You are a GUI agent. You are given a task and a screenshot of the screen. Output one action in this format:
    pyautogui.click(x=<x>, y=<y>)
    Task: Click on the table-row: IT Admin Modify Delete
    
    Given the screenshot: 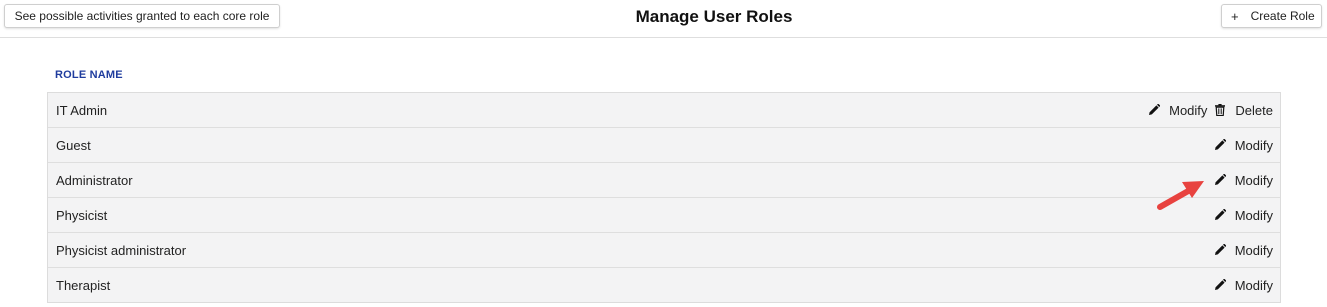 What is the action you would take?
    pyautogui.click(x=664, y=110)
    